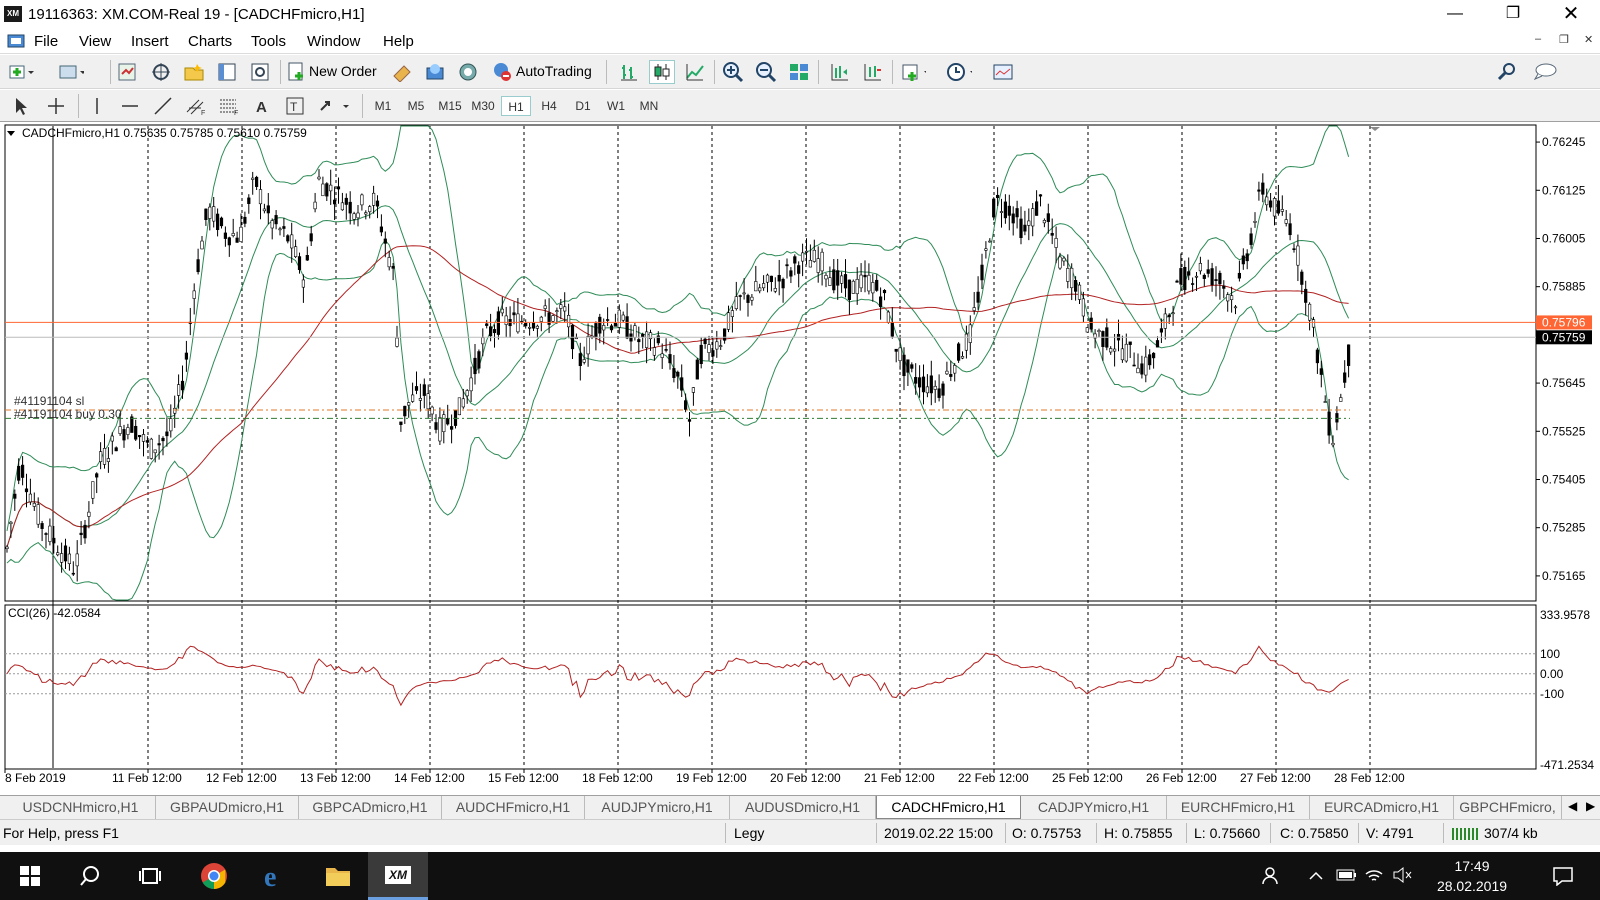 The width and height of the screenshot is (1600, 900). I want to click on edge-icon: e, so click(276, 876).